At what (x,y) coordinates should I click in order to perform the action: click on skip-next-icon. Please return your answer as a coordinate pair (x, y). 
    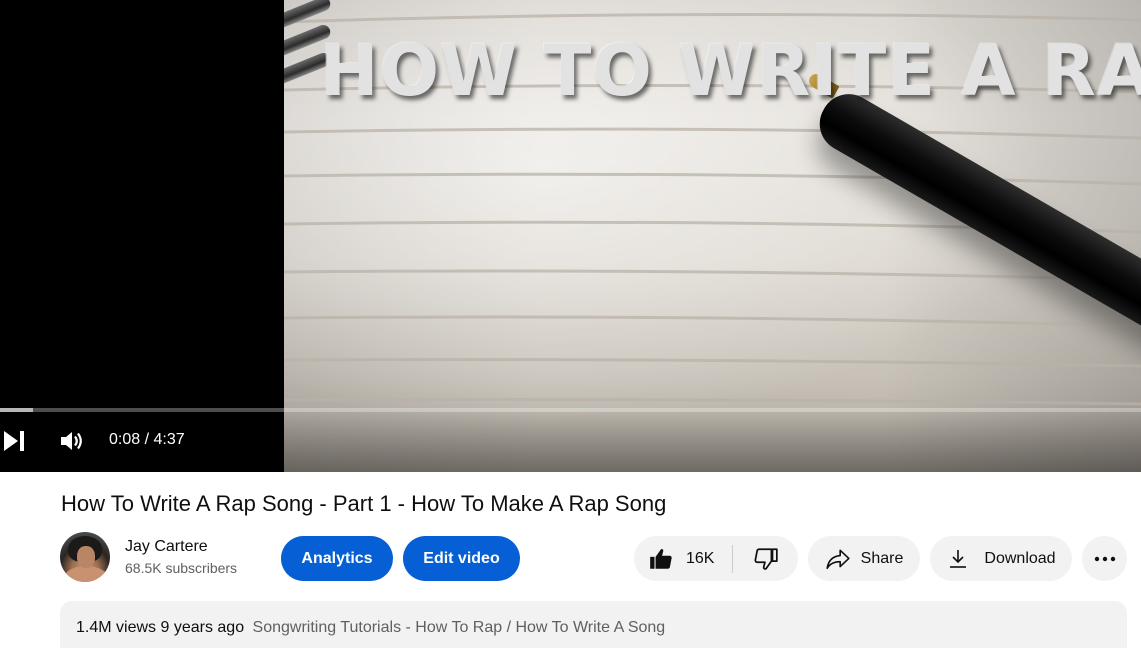
    Looking at the image, I should click on (14, 441).